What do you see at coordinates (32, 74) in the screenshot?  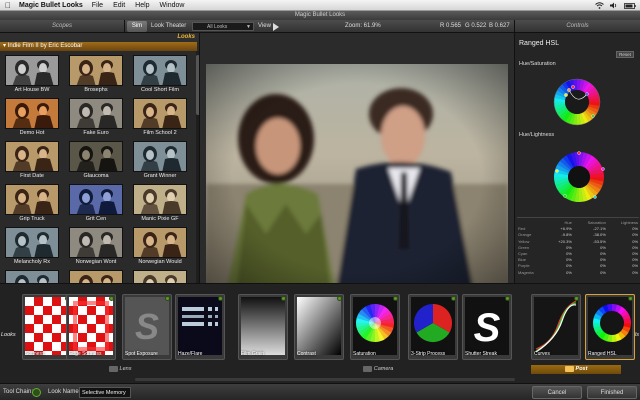 I see `look-item: Art House BW` at bounding box center [32, 74].